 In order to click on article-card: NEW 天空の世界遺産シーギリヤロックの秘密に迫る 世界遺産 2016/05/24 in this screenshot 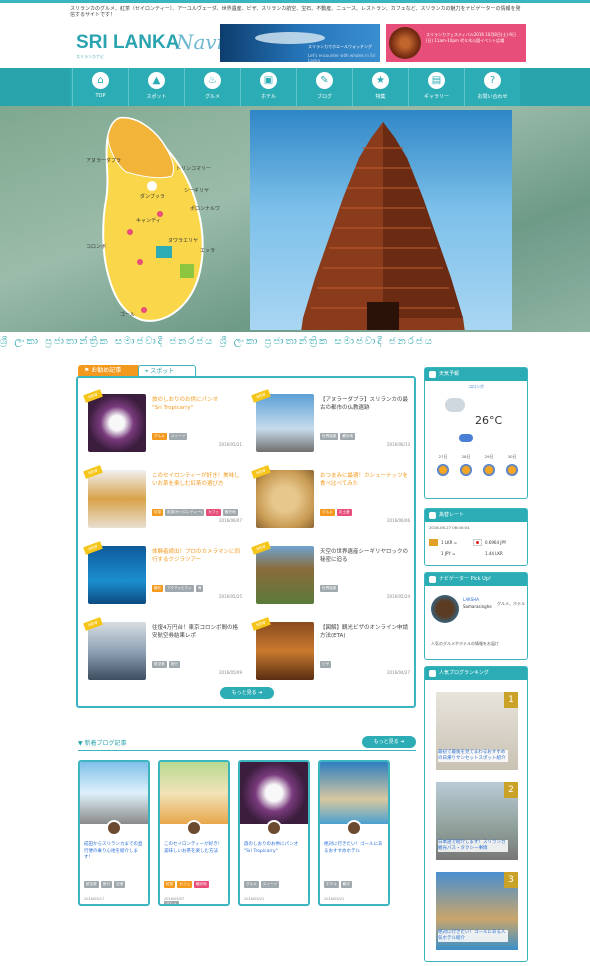, I will do `click(331, 573)`.